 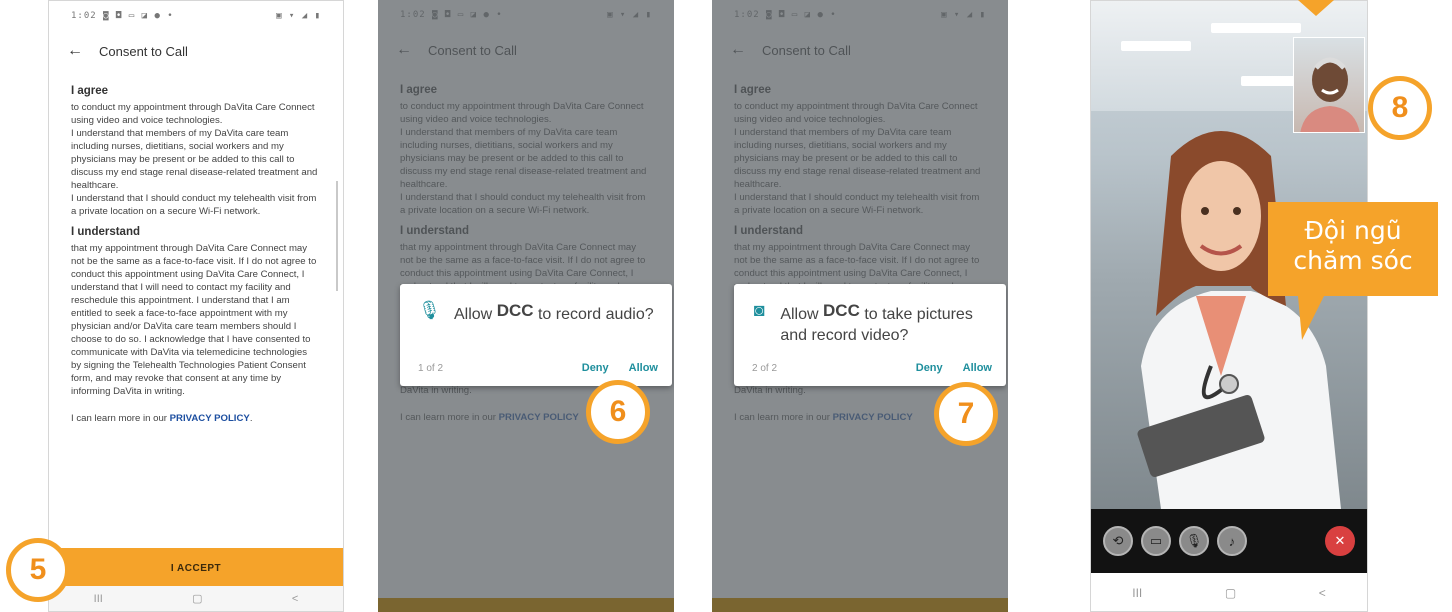 What do you see at coordinates (122, 16) in the screenshot?
I see `status-bar-left: 1:02 ◙ ◘ ▭ ◪ ● •` at bounding box center [122, 16].